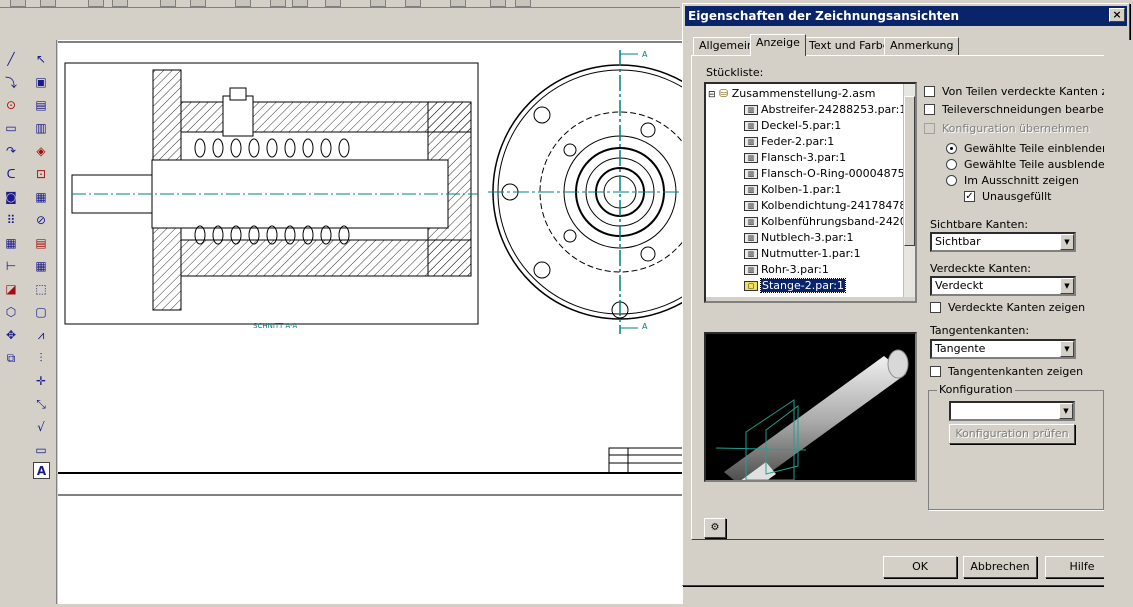 This screenshot has width=1133, height=607. I want to click on rectangle-tool-icon: ▭, so click(11, 128).